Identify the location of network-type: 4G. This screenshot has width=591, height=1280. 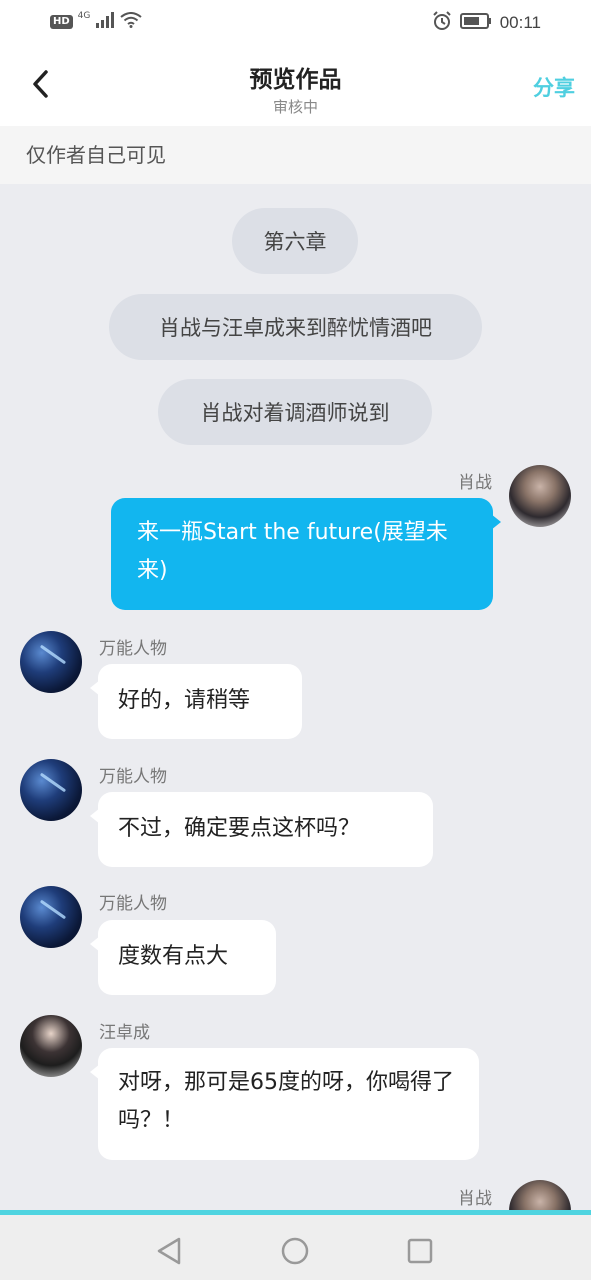
(84, 16).